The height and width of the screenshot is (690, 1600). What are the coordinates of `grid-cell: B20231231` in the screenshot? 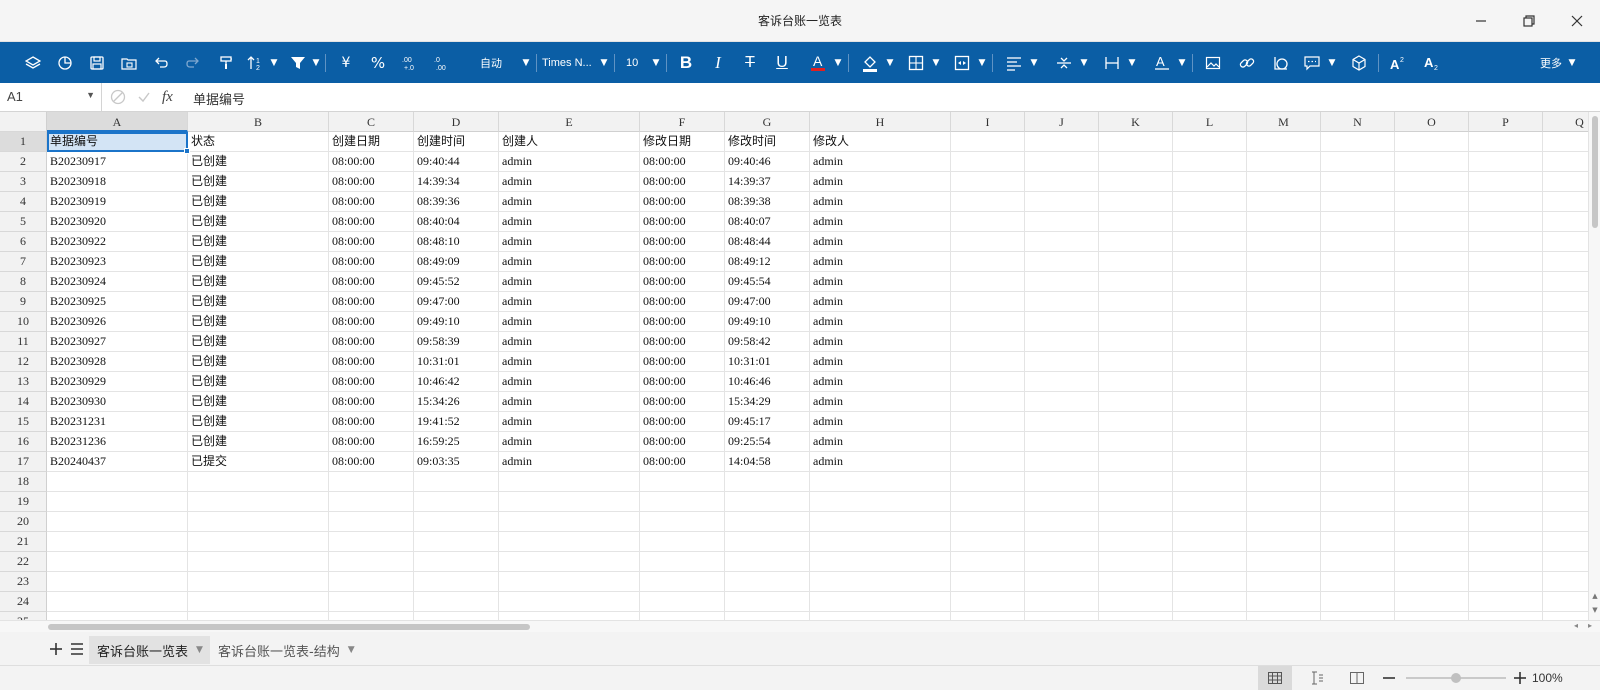 It's located at (117, 422).